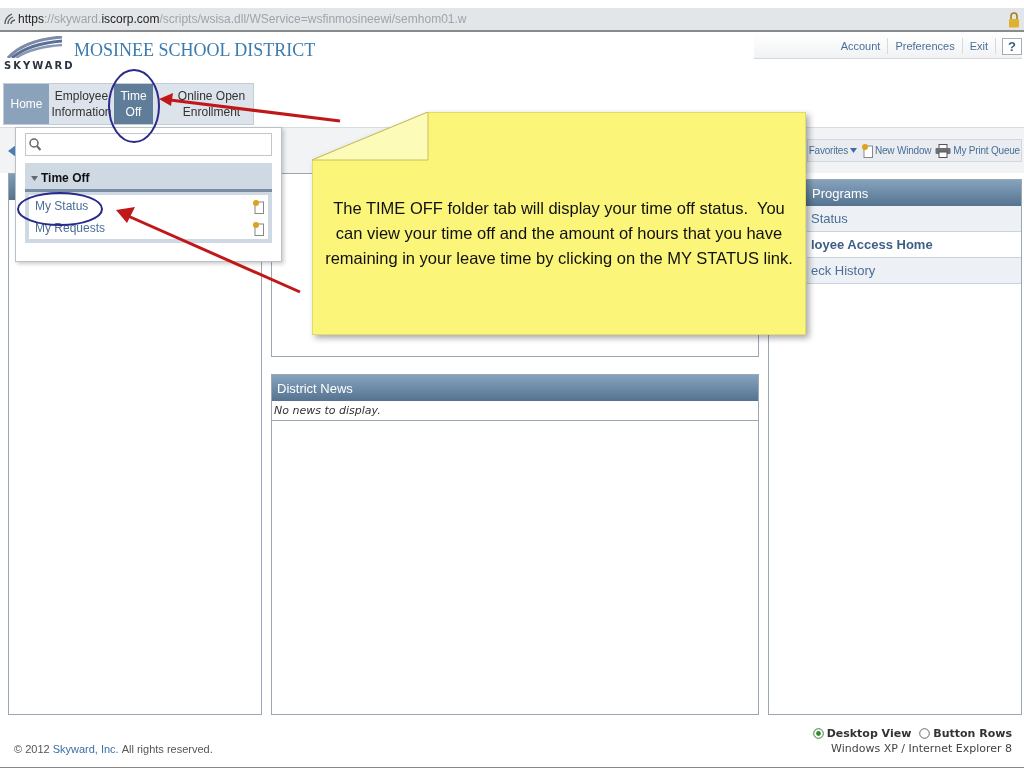  What do you see at coordinates (195, 50) in the screenshot?
I see `district-name: MOSINEE SCHOOL DISTRICT` at bounding box center [195, 50].